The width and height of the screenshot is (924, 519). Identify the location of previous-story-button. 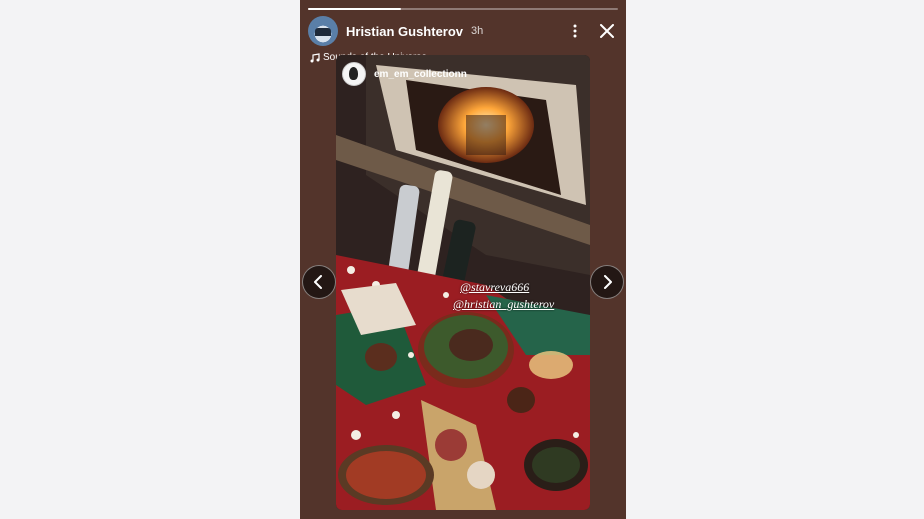
(319, 282).